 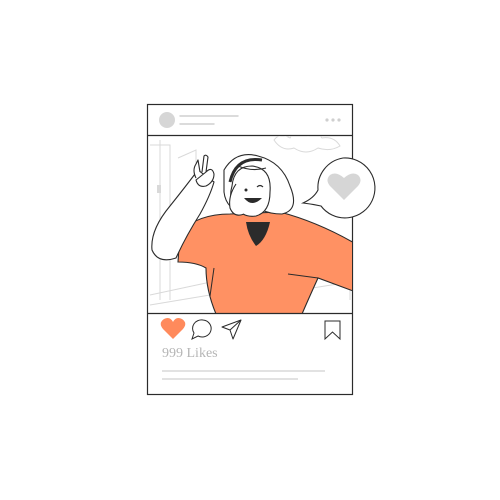 What do you see at coordinates (167, 120) in the screenshot?
I see `avatar` at bounding box center [167, 120].